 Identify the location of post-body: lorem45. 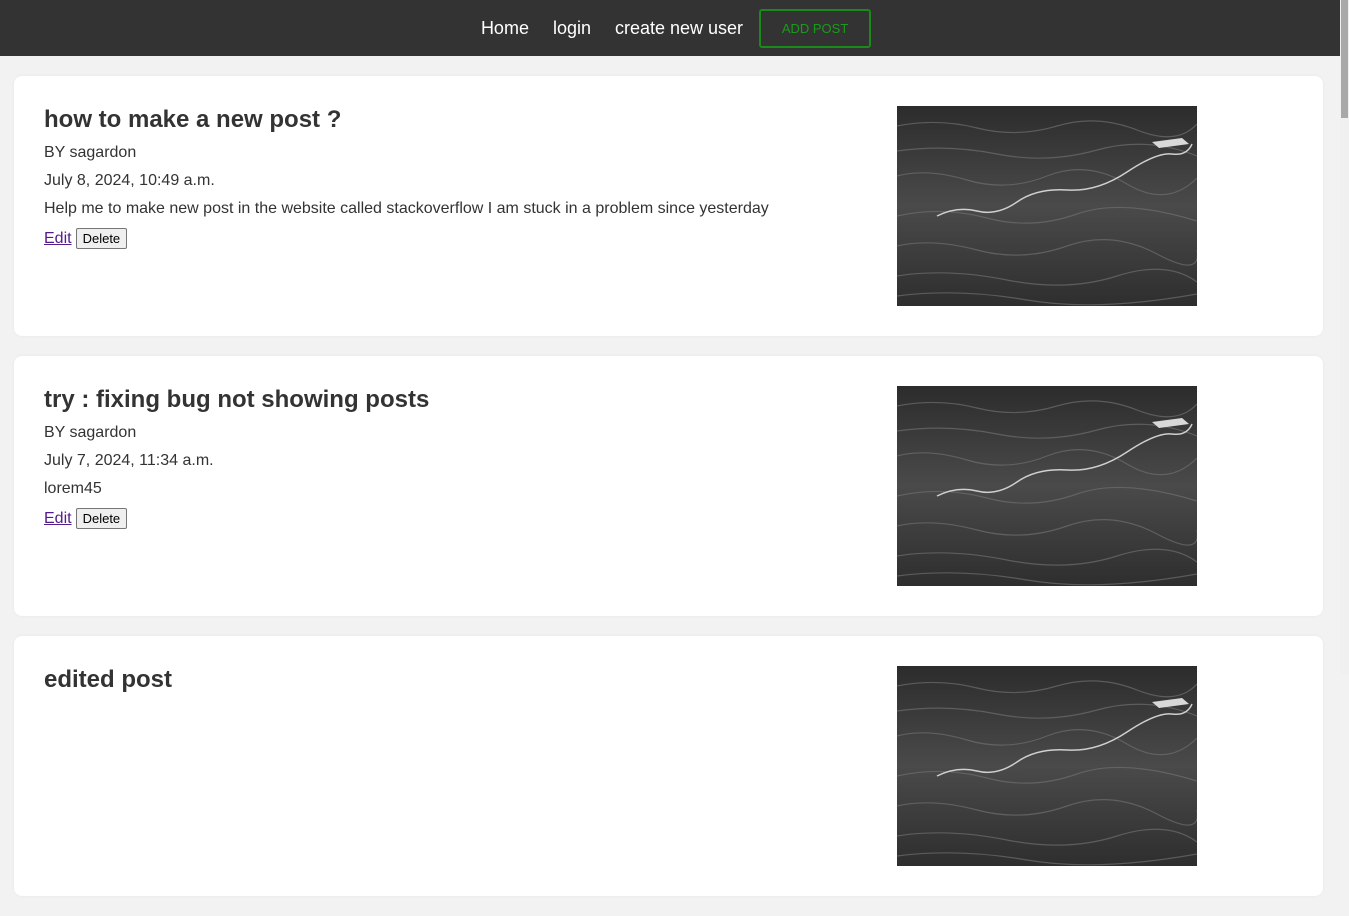
(73, 488).